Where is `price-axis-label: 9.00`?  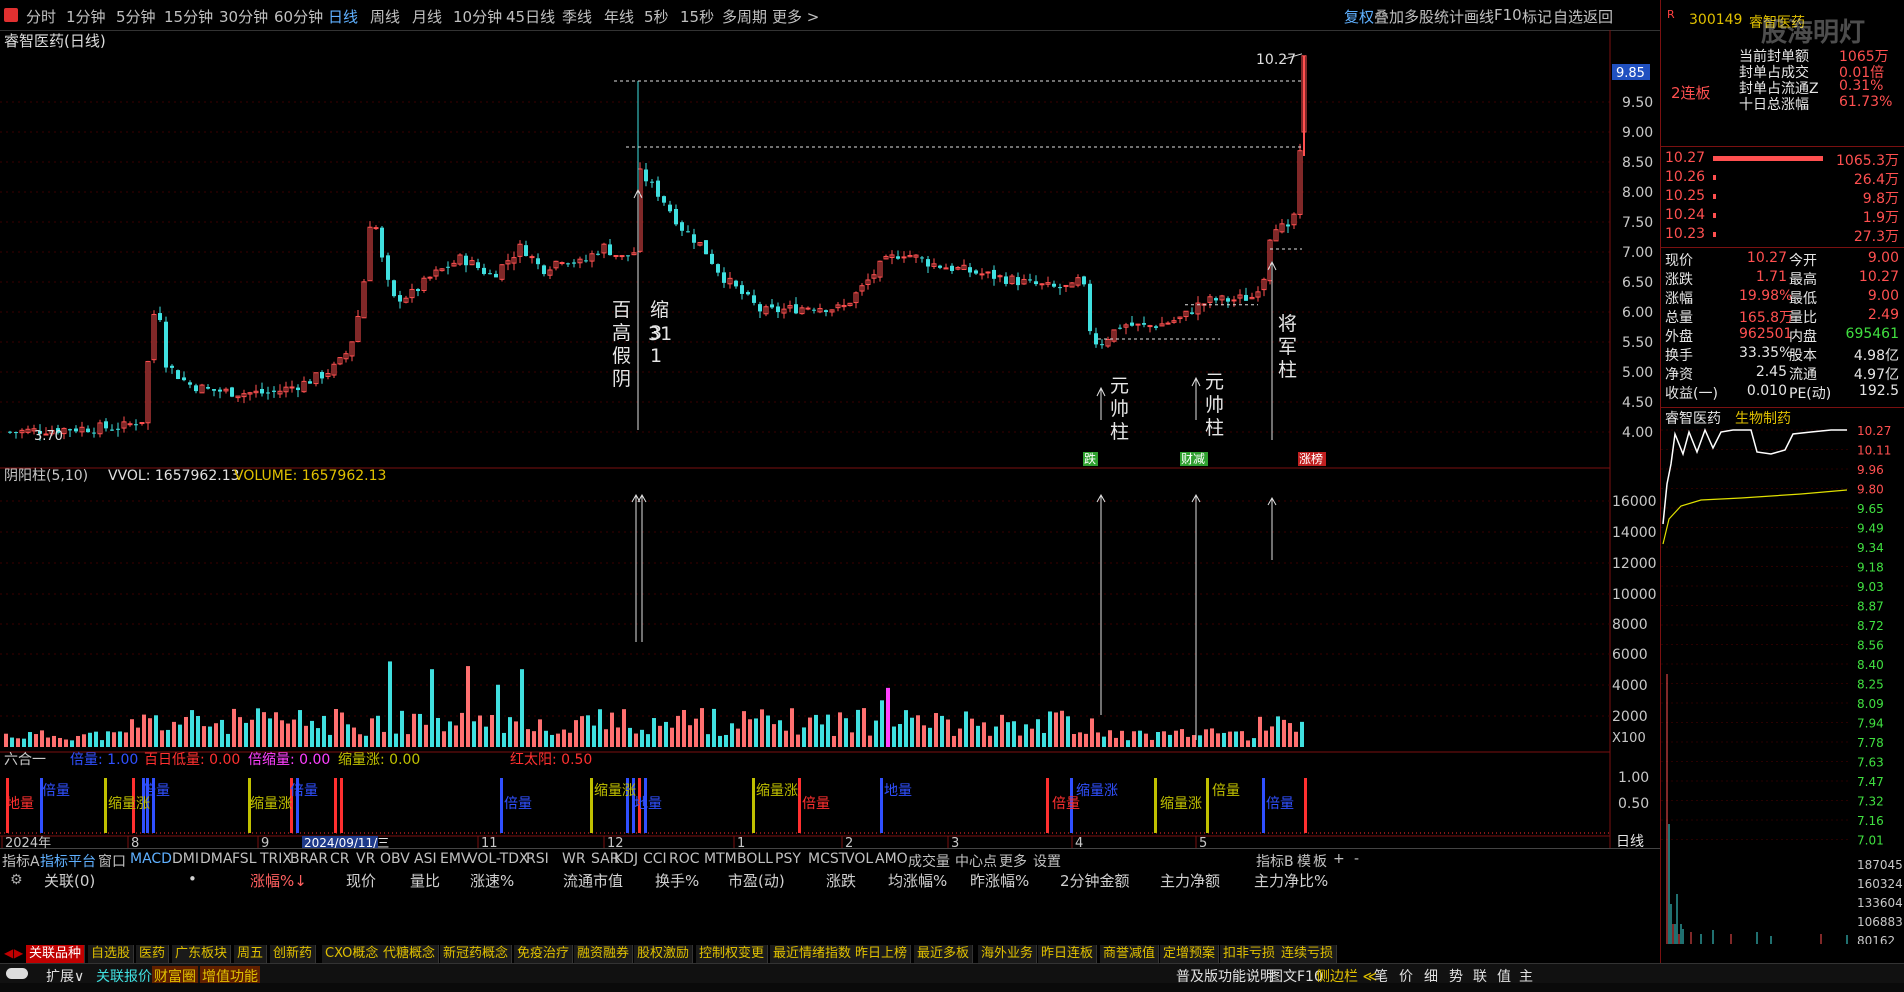 price-axis-label: 9.00 is located at coordinates (1637, 133).